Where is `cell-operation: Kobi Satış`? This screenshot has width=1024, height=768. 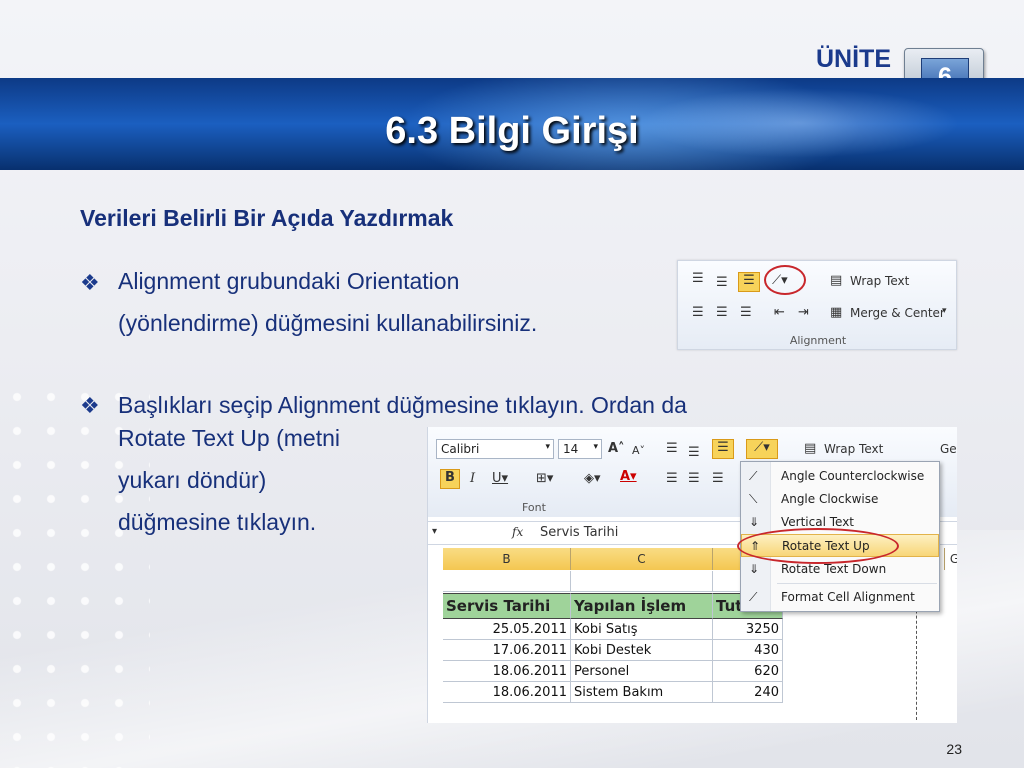
cell-operation: Kobi Satış is located at coordinates (642, 629).